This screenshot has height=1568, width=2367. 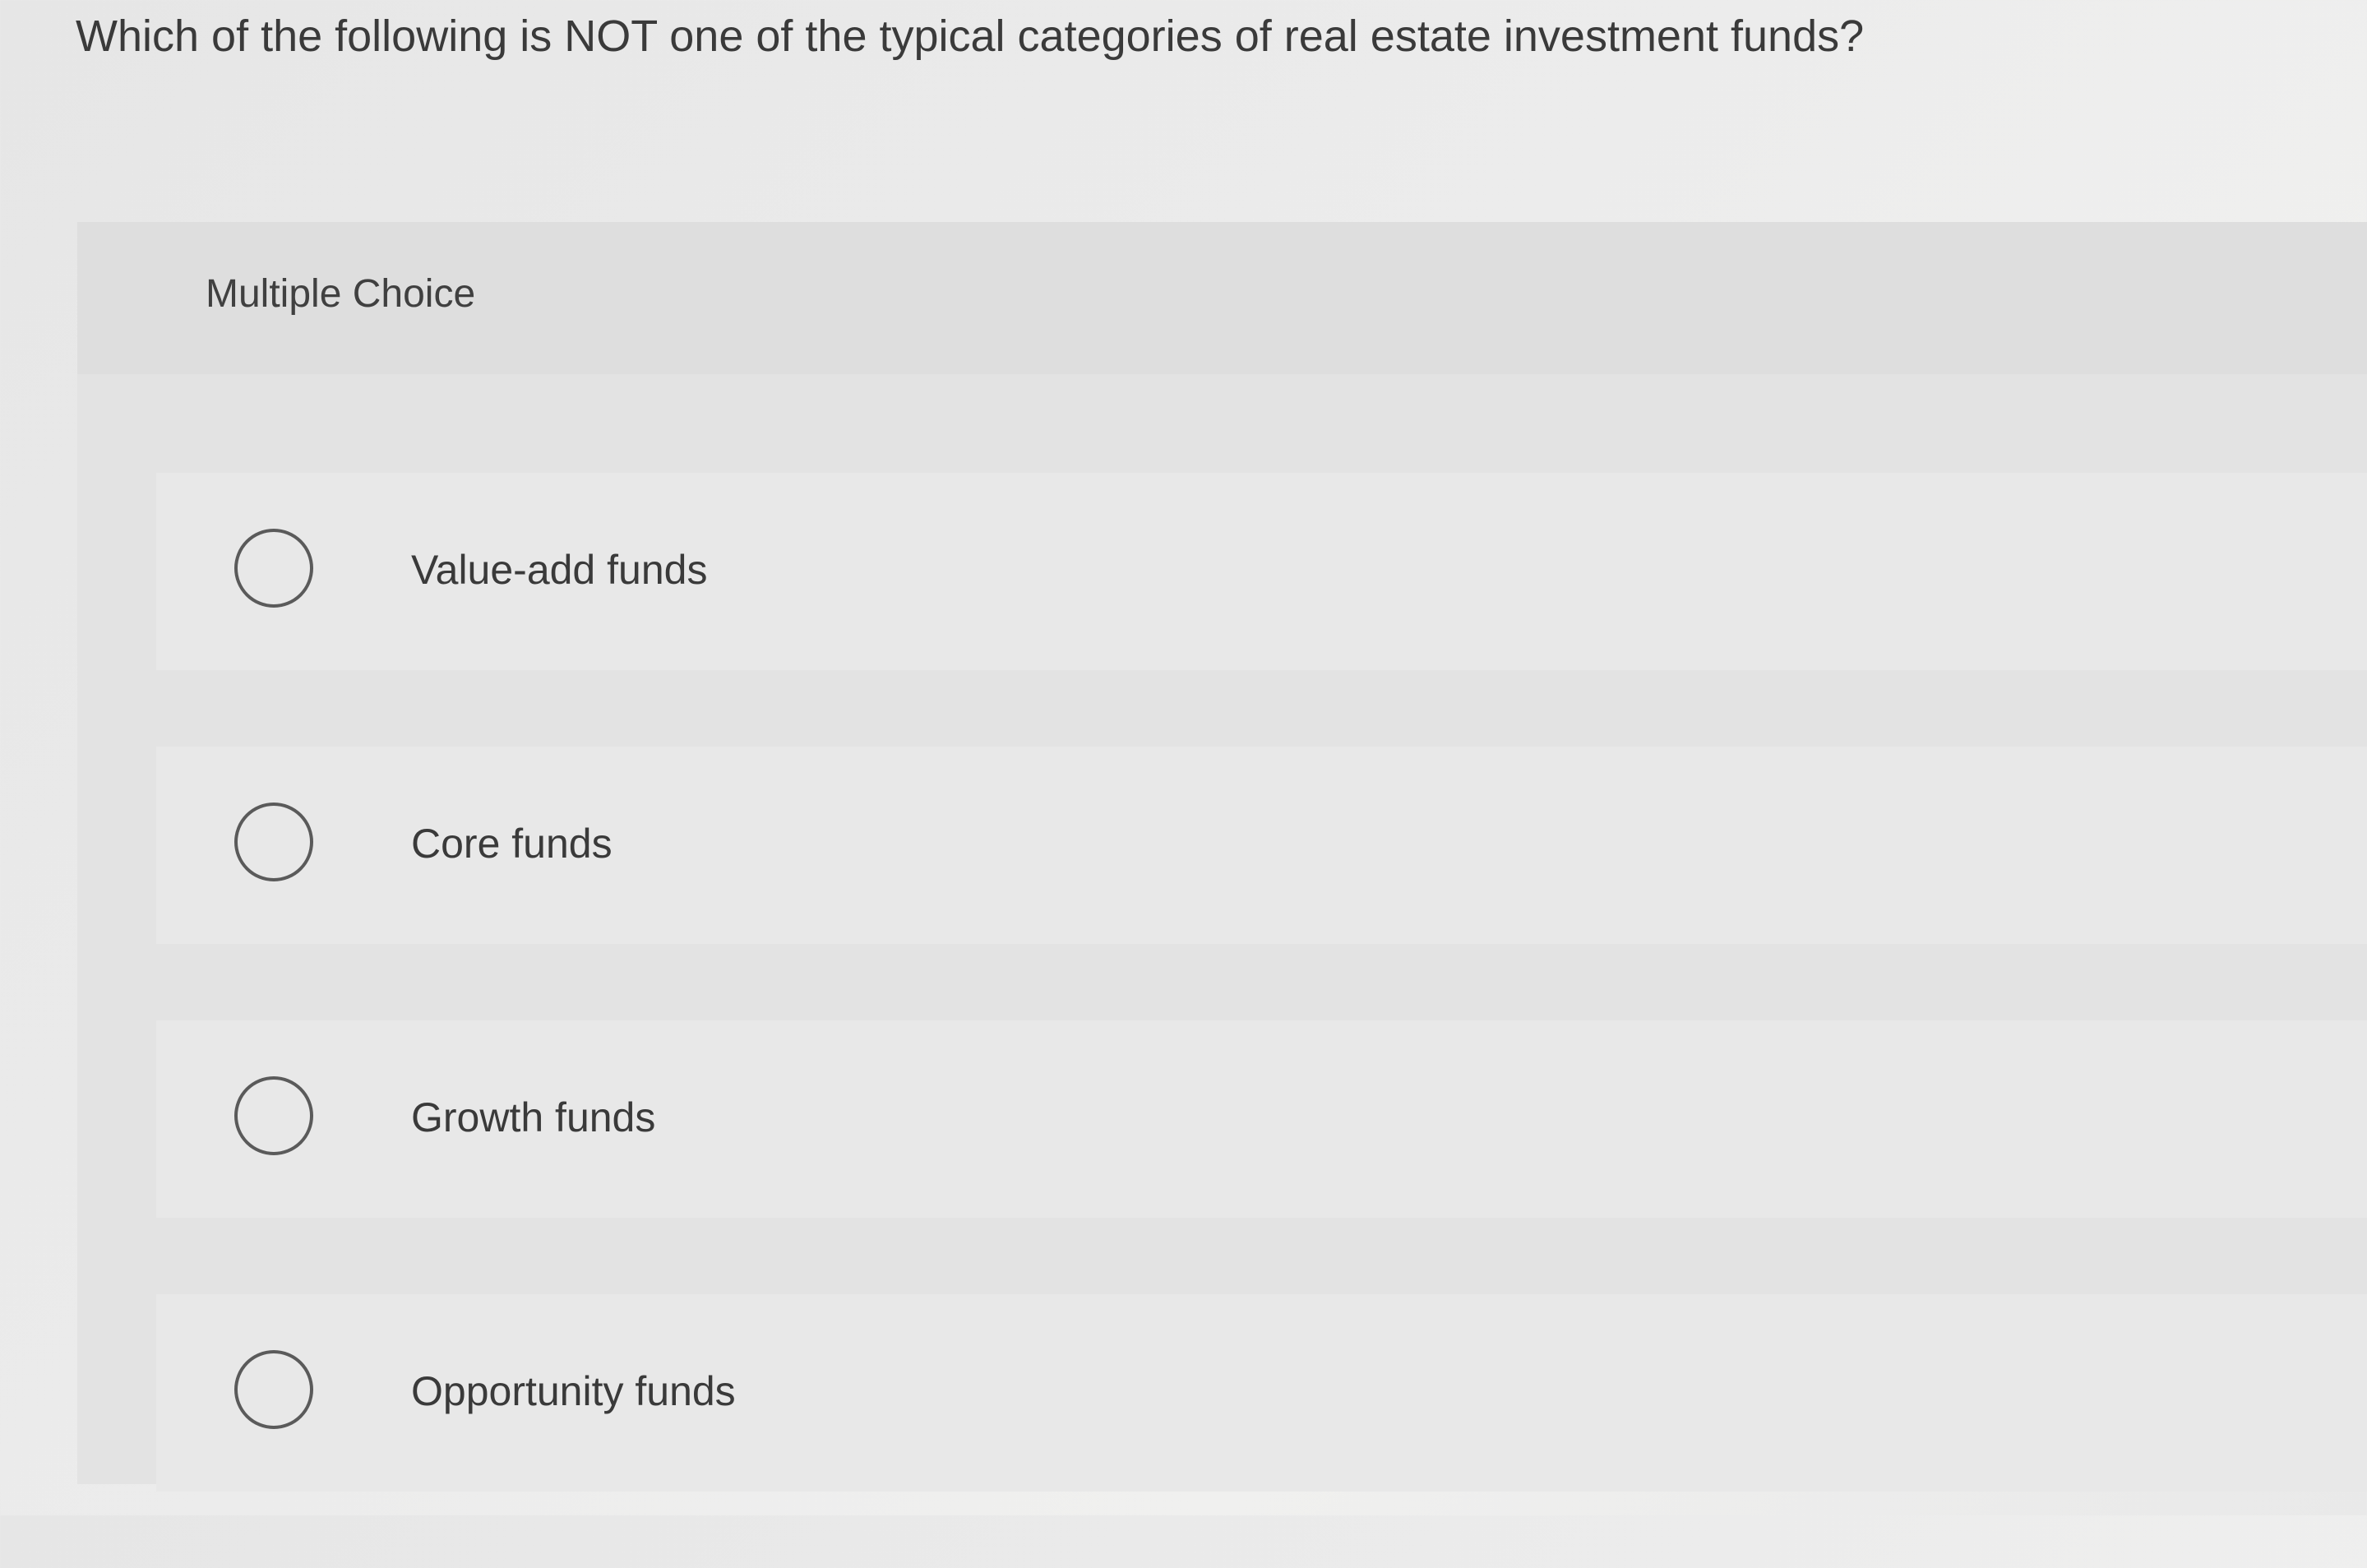 What do you see at coordinates (533, 1117) in the screenshot?
I see `option-label: Growth funds` at bounding box center [533, 1117].